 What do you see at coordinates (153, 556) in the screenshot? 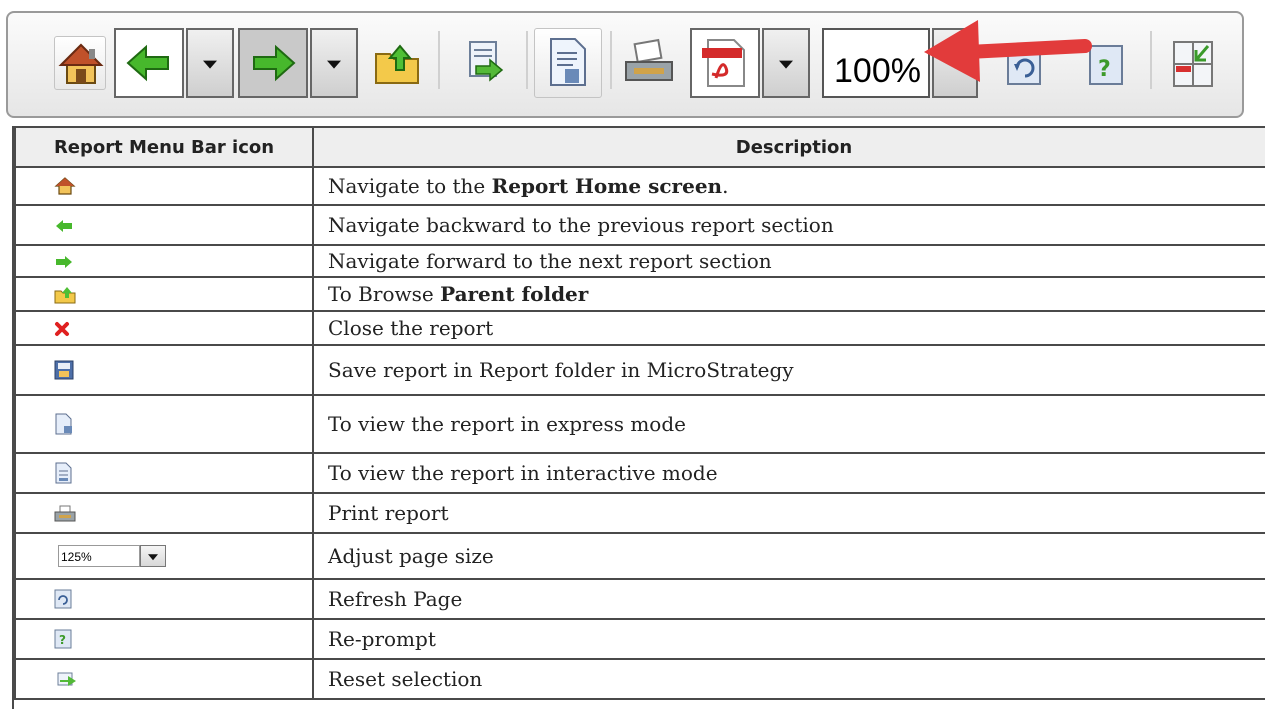
I see `zoom-select-arrow` at bounding box center [153, 556].